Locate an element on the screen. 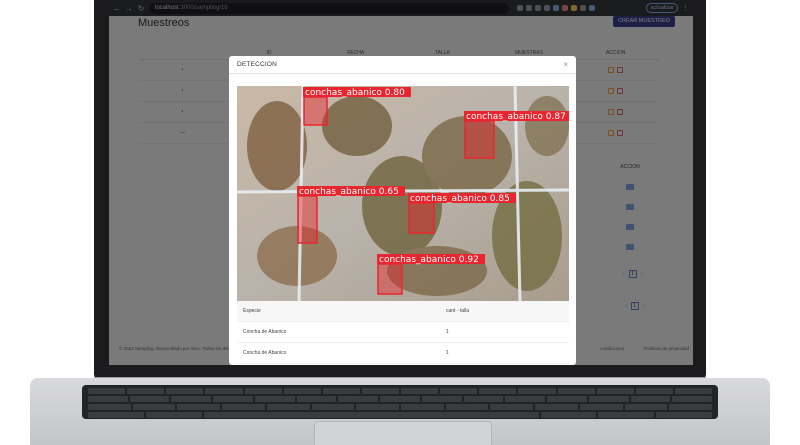 The width and height of the screenshot is (800, 445). detection-label: conchas_abanico 0.92 is located at coordinates (429, 260).